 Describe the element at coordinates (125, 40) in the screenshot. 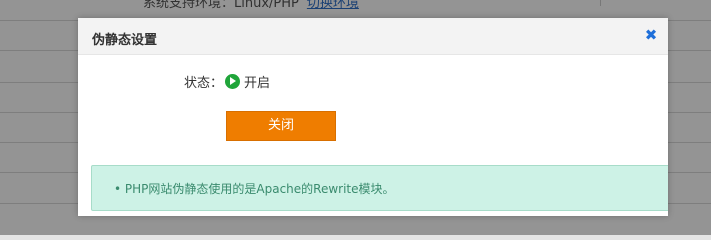

I see `dialog-title: 伪静态设置` at that location.